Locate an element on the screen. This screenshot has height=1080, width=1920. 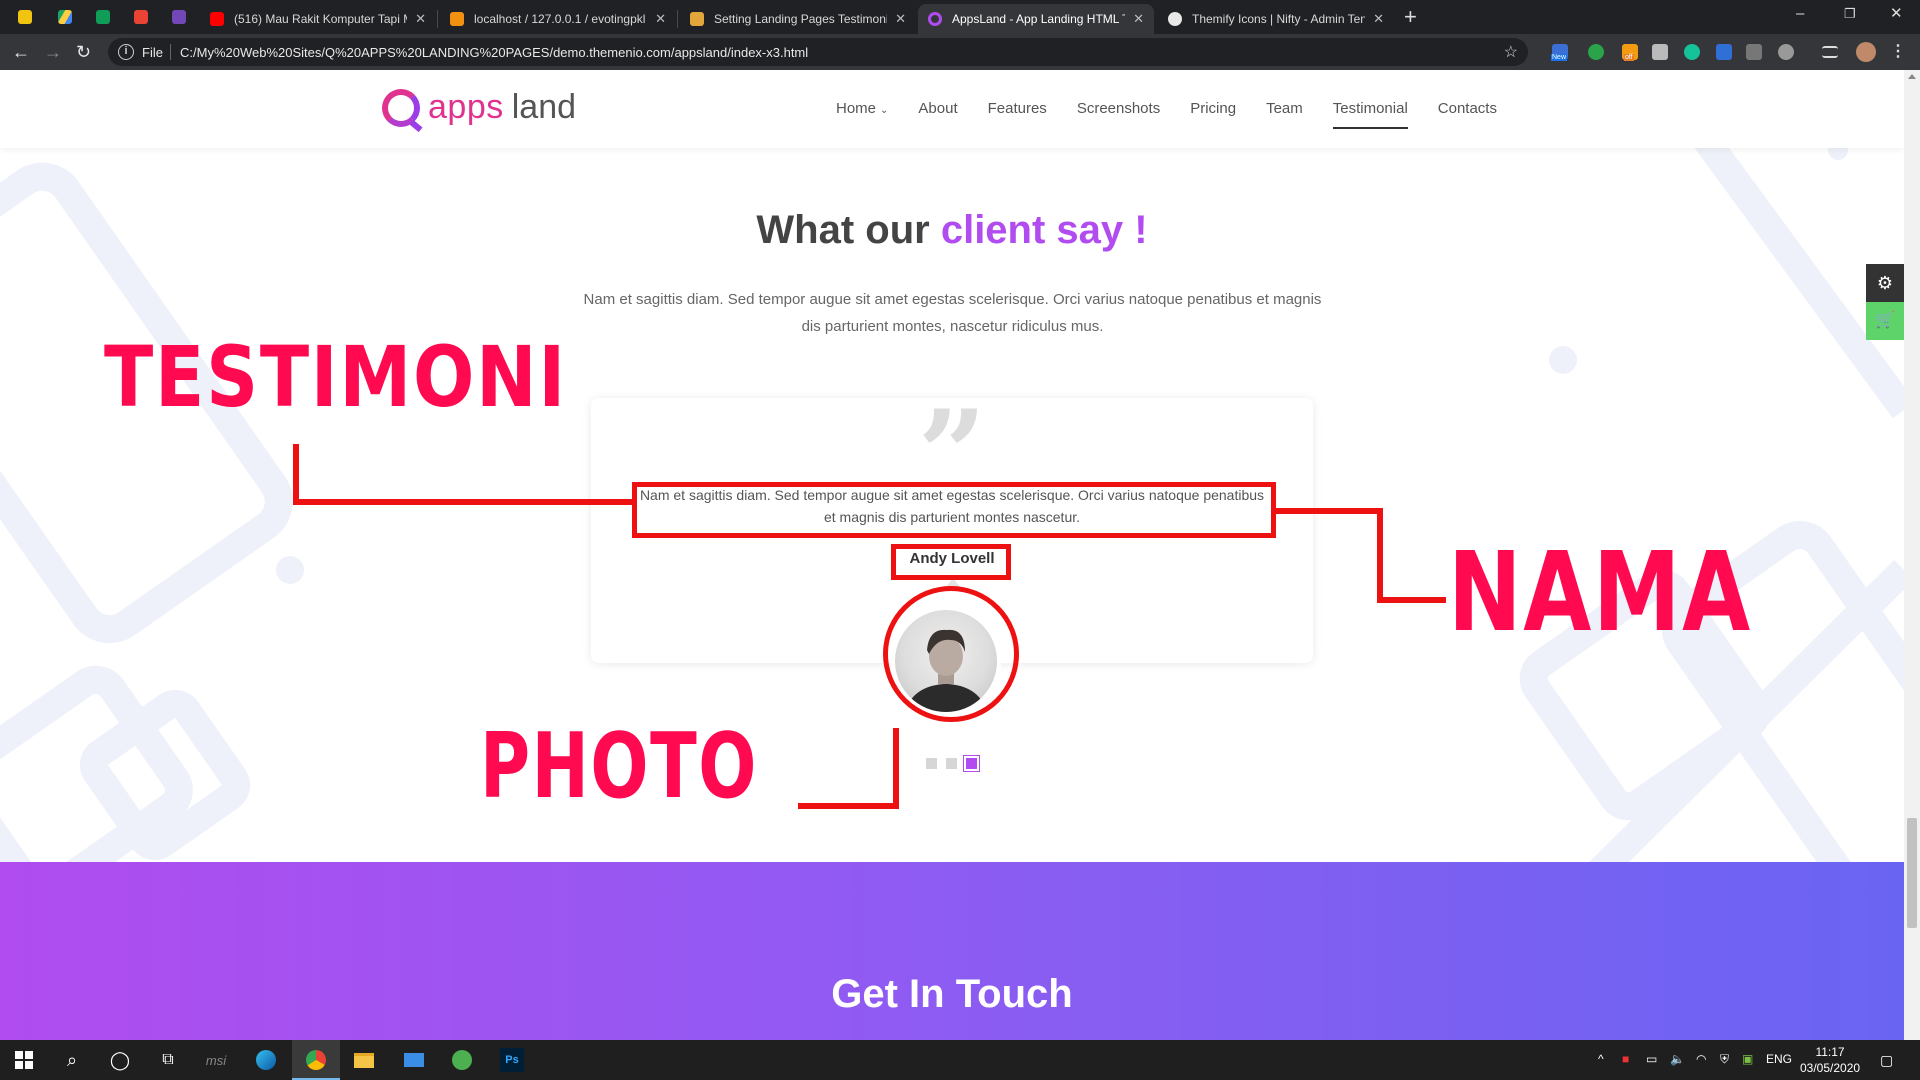
settings-gear-icon: ⚙ is located at coordinates (1885, 283).